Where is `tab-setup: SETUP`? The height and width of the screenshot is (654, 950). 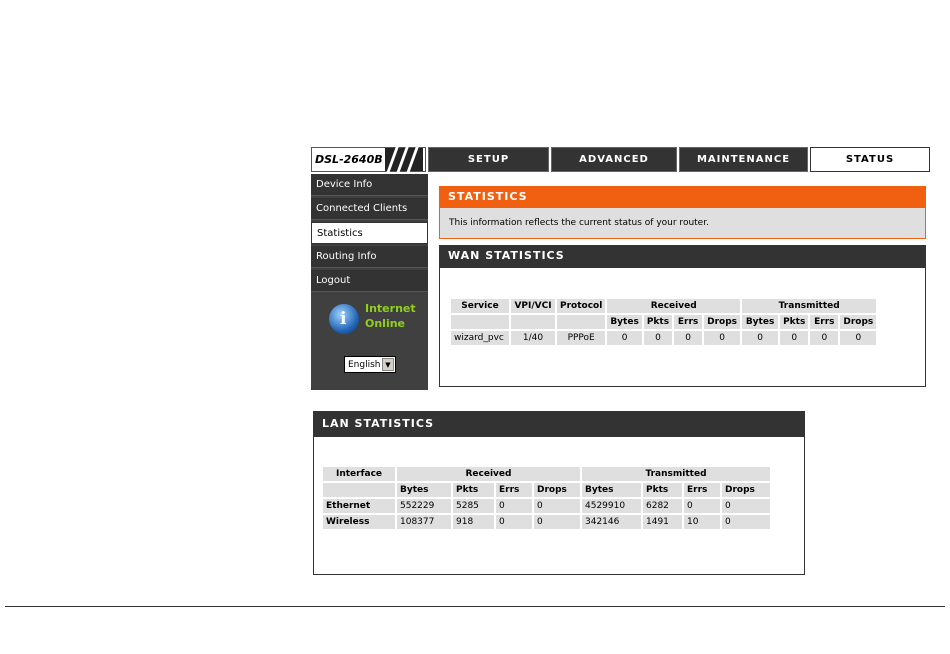
tab-setup: SETUP is located at coordinates (488, 159).